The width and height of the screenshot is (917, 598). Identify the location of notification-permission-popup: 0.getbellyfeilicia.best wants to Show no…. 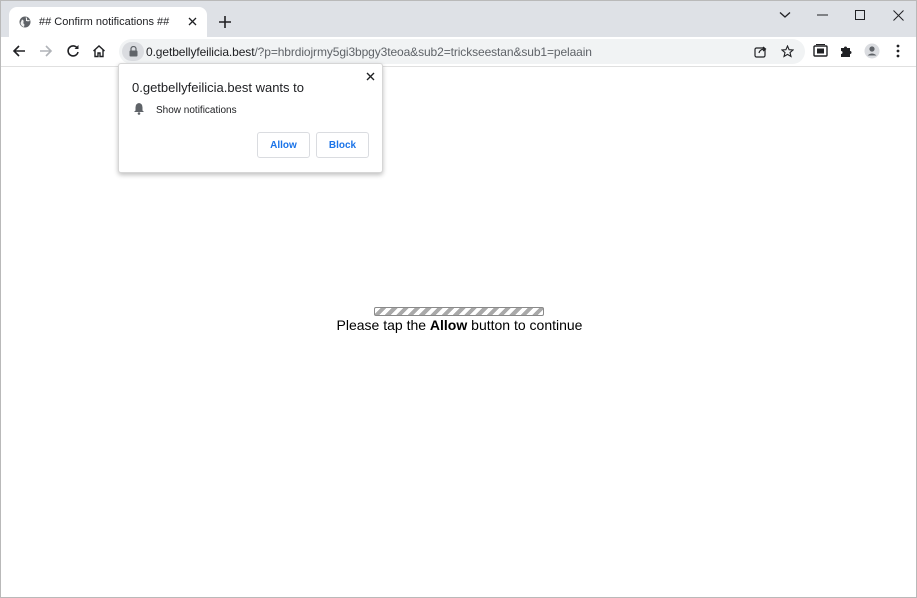
(250, 118).